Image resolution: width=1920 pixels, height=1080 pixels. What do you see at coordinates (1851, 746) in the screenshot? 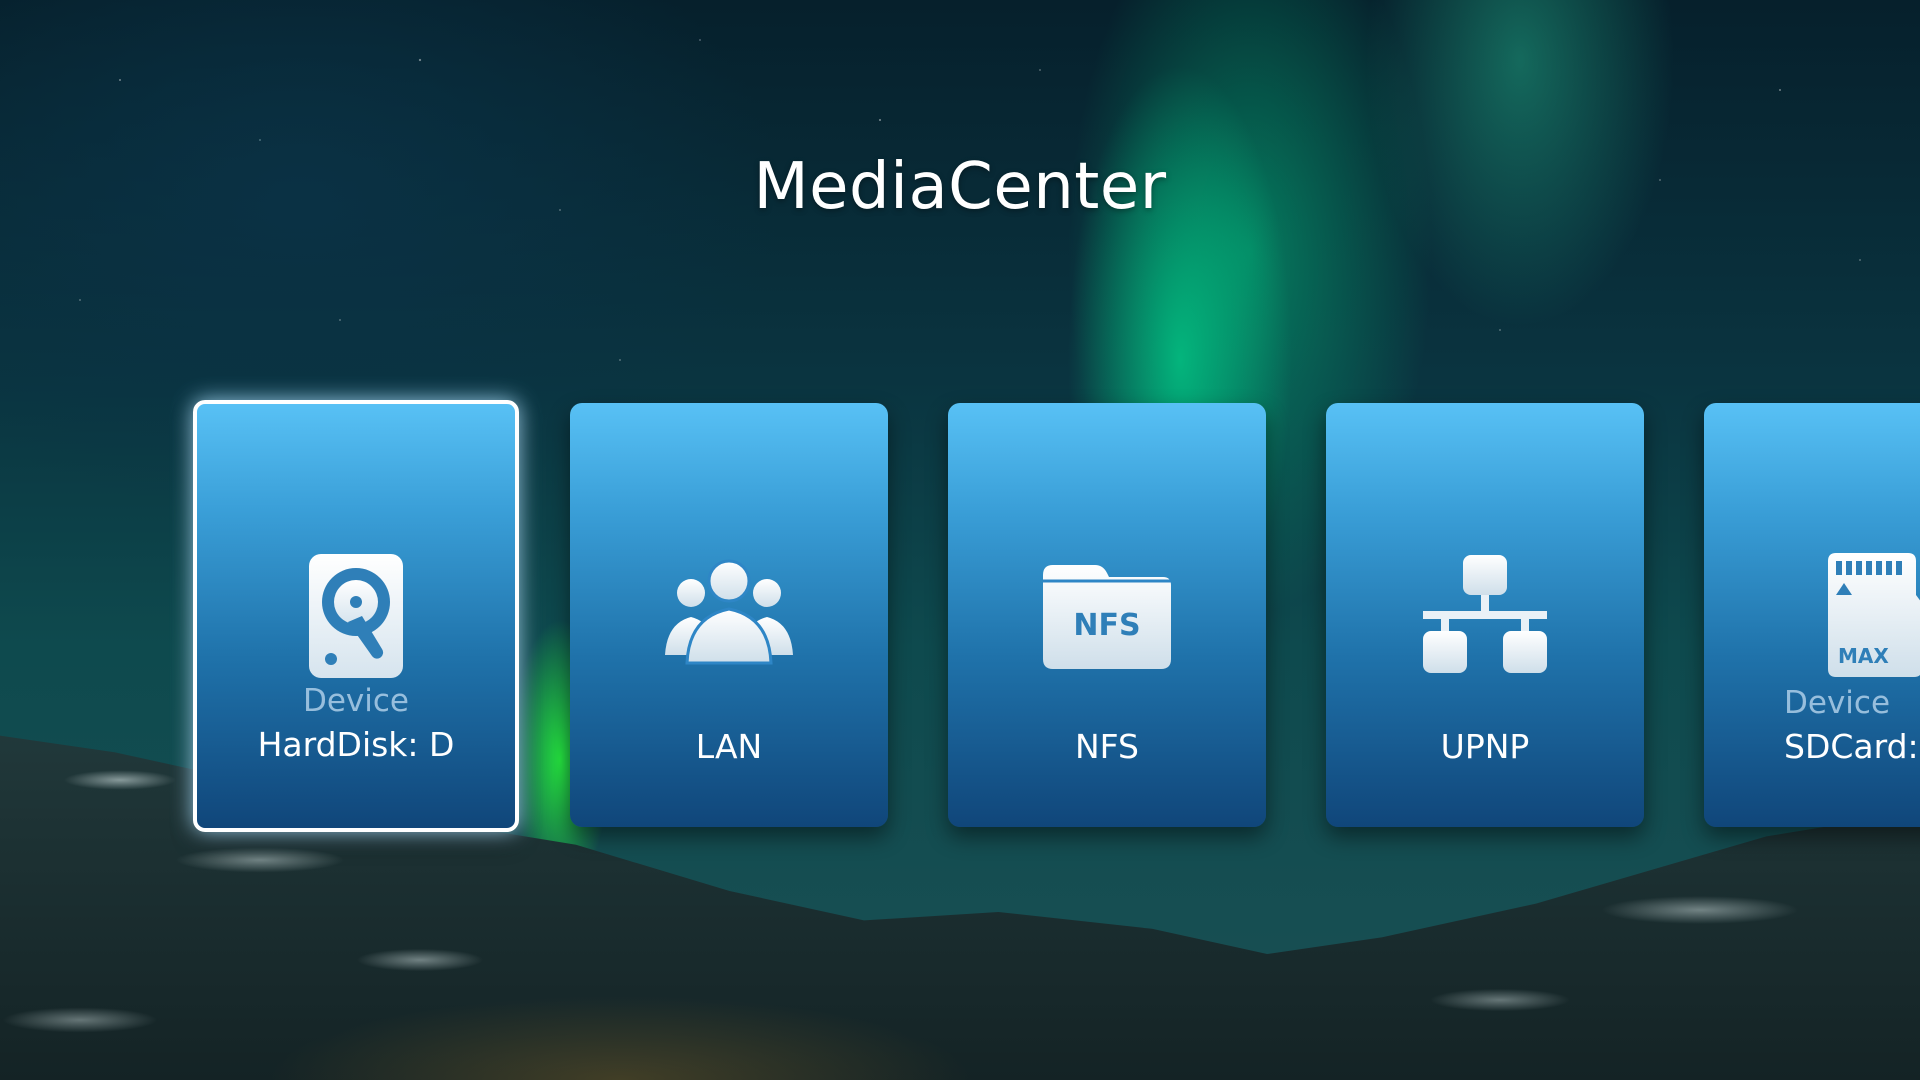
I see `tile-label: SDCard:` at bounding box center [1851, 746].